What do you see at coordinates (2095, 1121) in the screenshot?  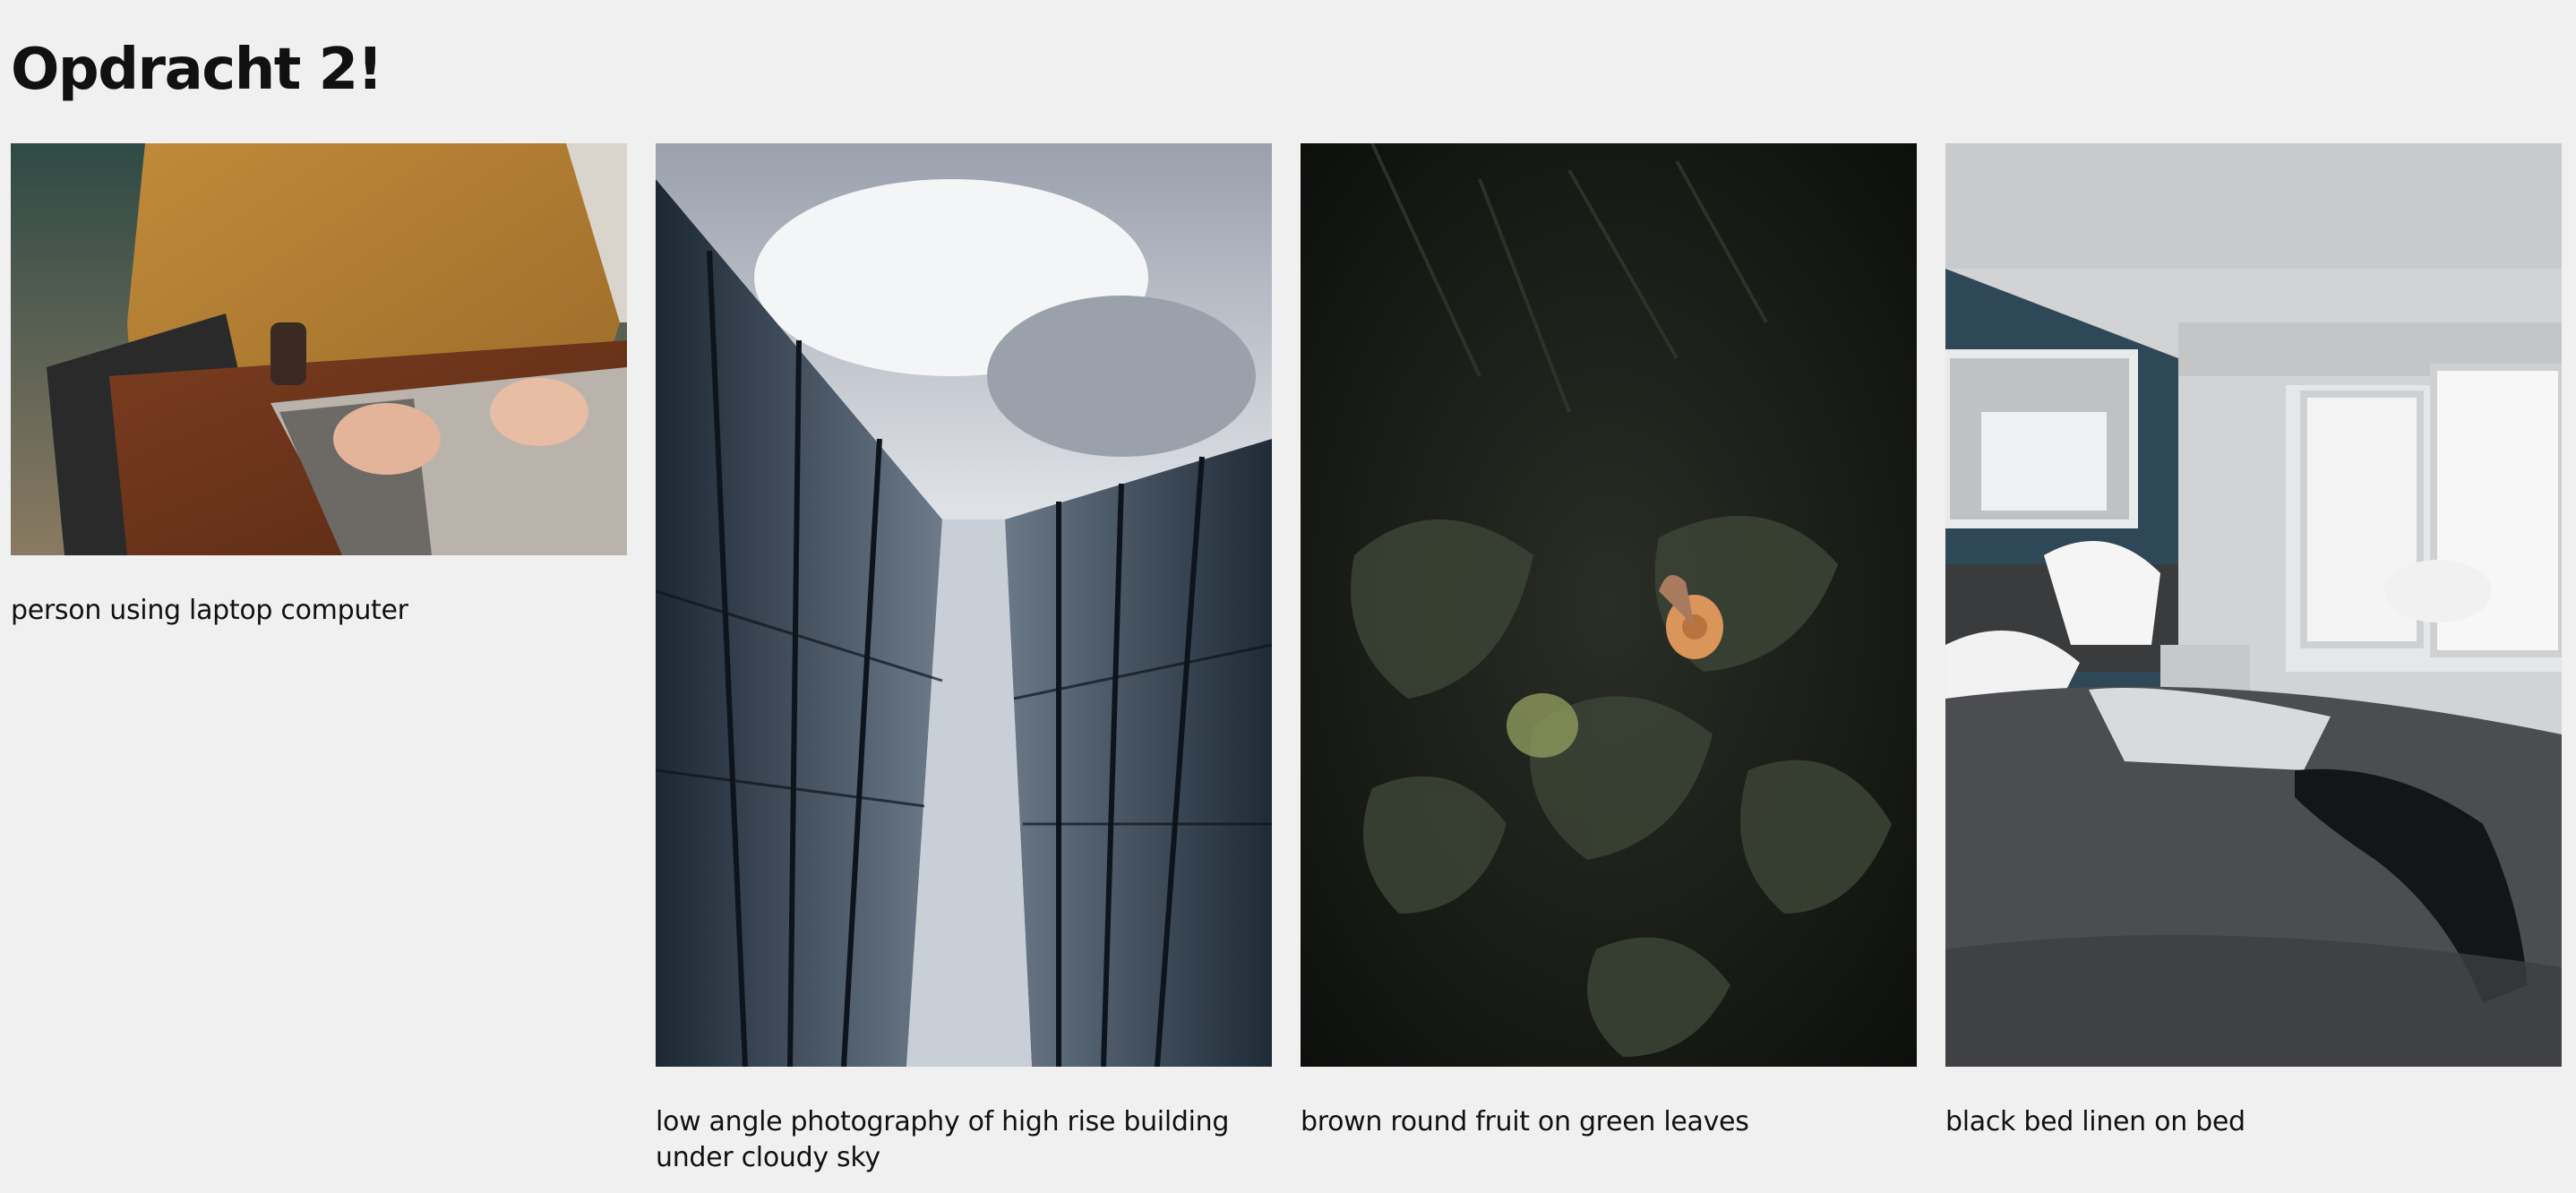 I see `image-caption: black bed linen on bed` at bounding box center [2095, 1121].